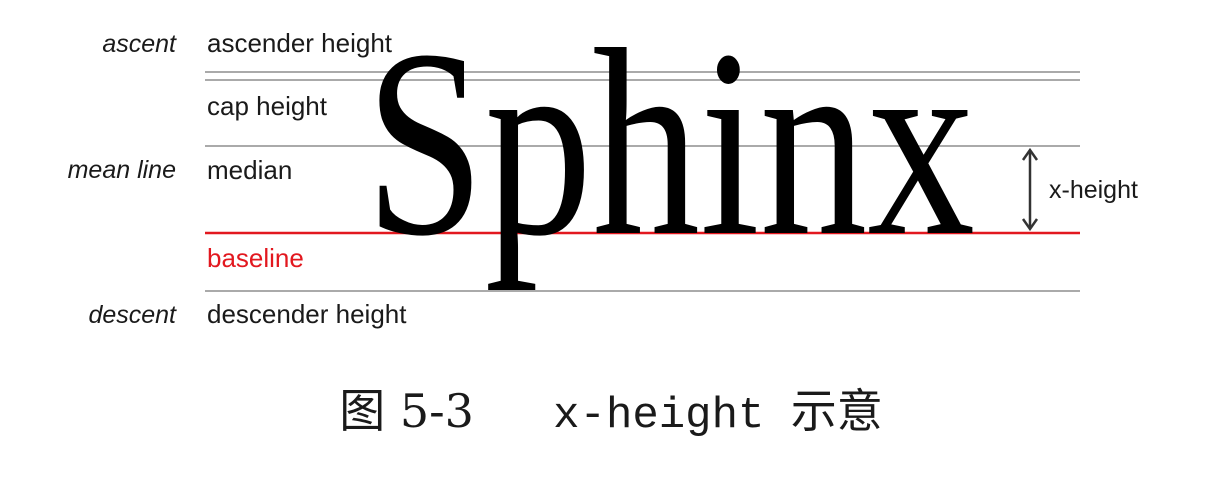  Describe the element at coordinates (122, 170) in the screenshot. I see `mean-line-side-label: mean line` at that location.